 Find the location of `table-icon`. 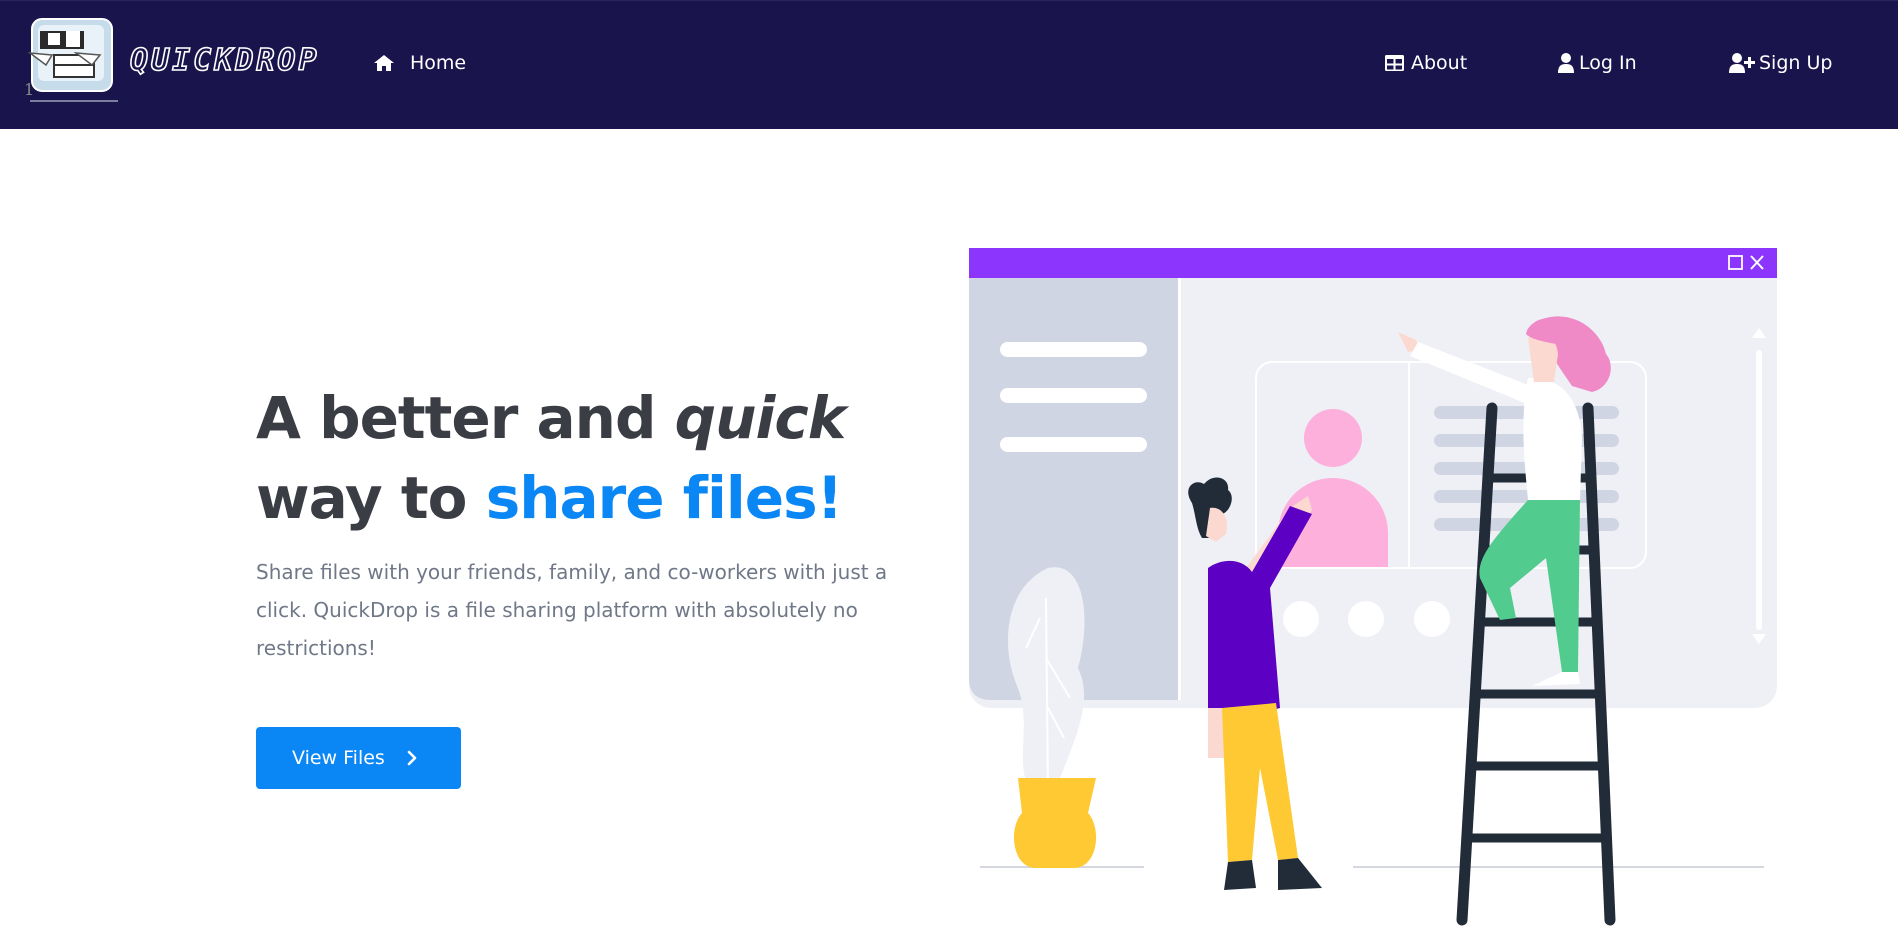

table-icon is located at coordinates (1394, 63).